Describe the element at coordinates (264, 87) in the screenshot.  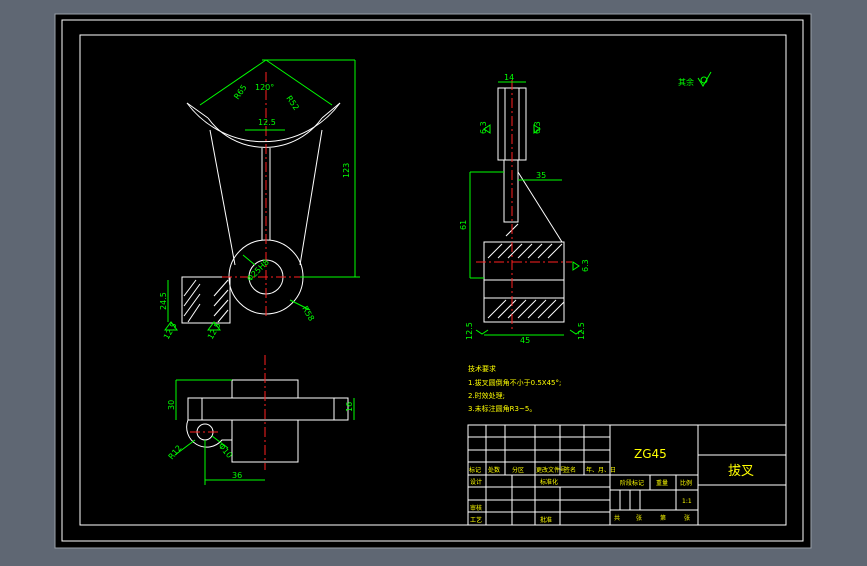
I see `angle-dim: 120°` at that location.